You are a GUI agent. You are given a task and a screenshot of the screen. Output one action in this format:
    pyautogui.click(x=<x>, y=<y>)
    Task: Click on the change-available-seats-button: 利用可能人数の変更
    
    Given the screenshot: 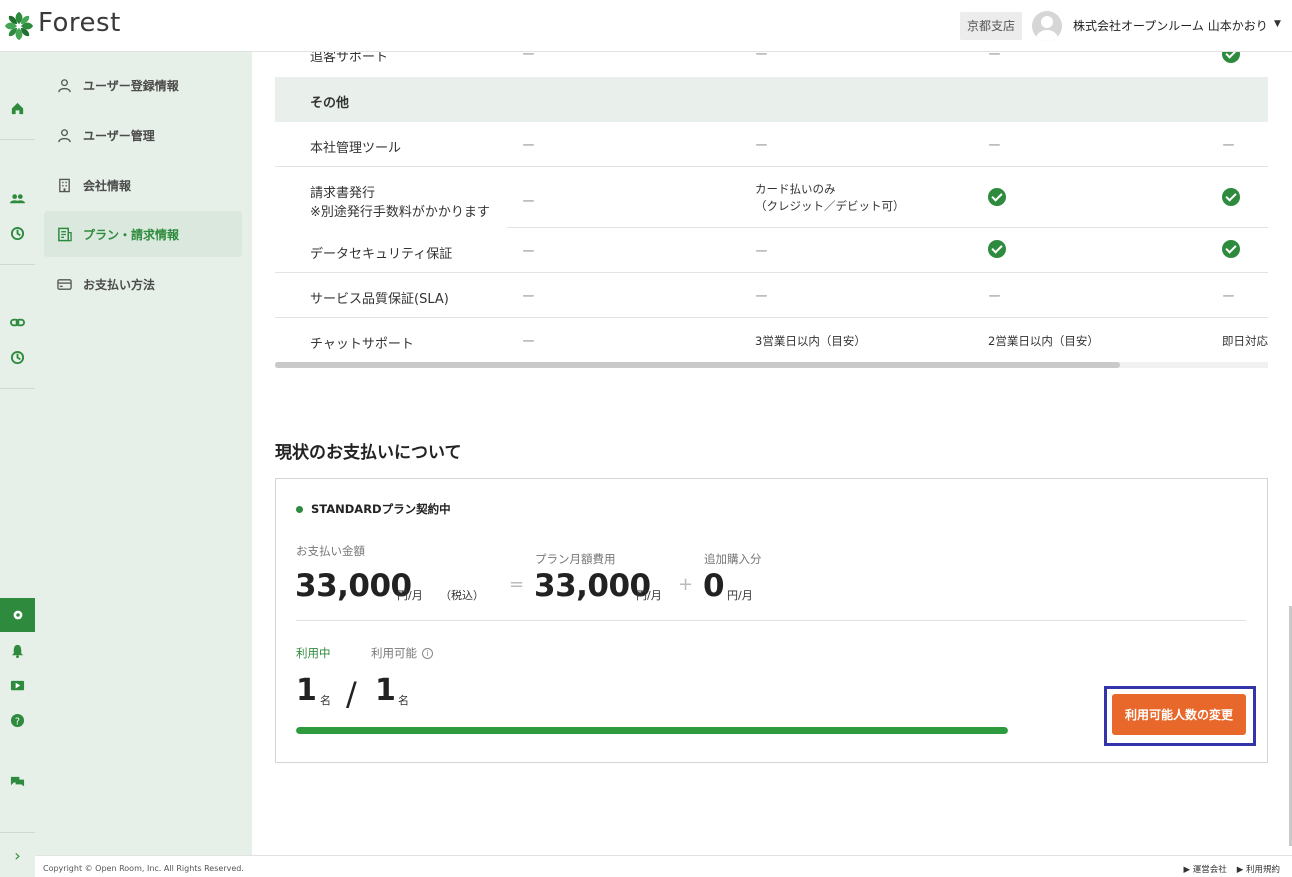 What is the action you would take?
    pyautogui.click(x=1179, y=714)
    